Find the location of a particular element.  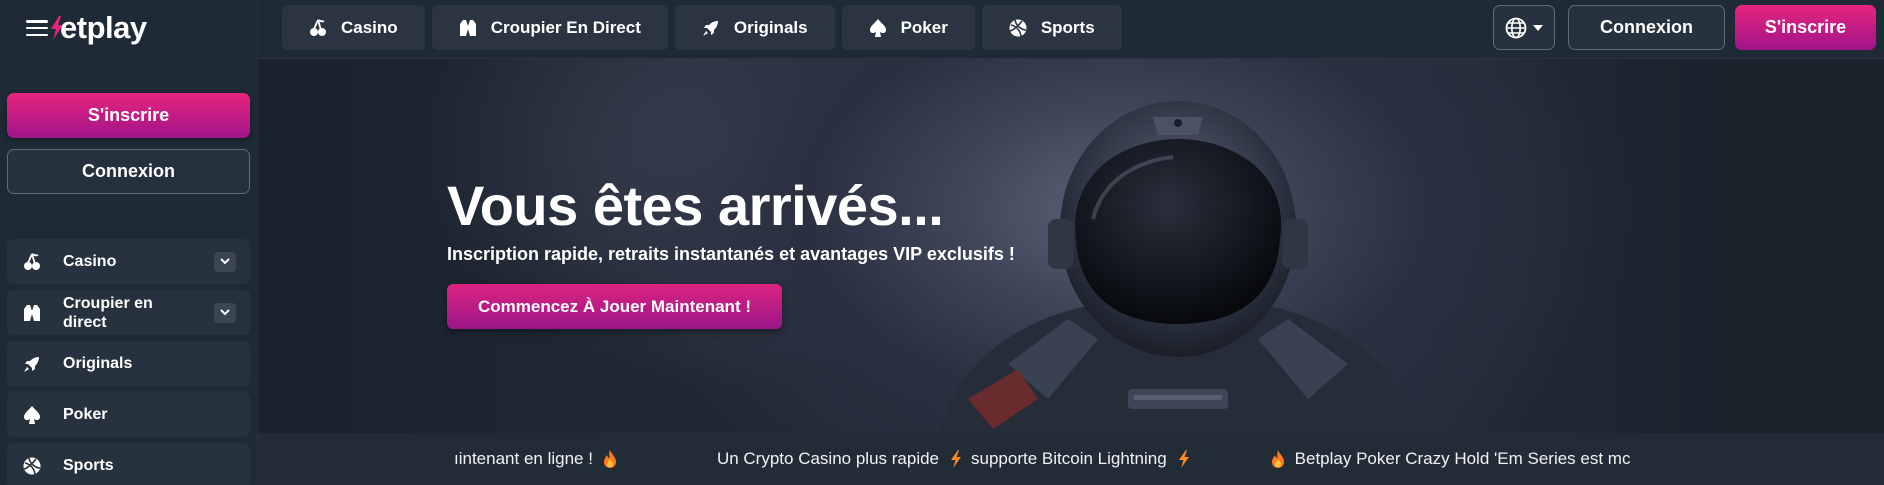

tab-poker: Poker is located at coordinates (908, 27).